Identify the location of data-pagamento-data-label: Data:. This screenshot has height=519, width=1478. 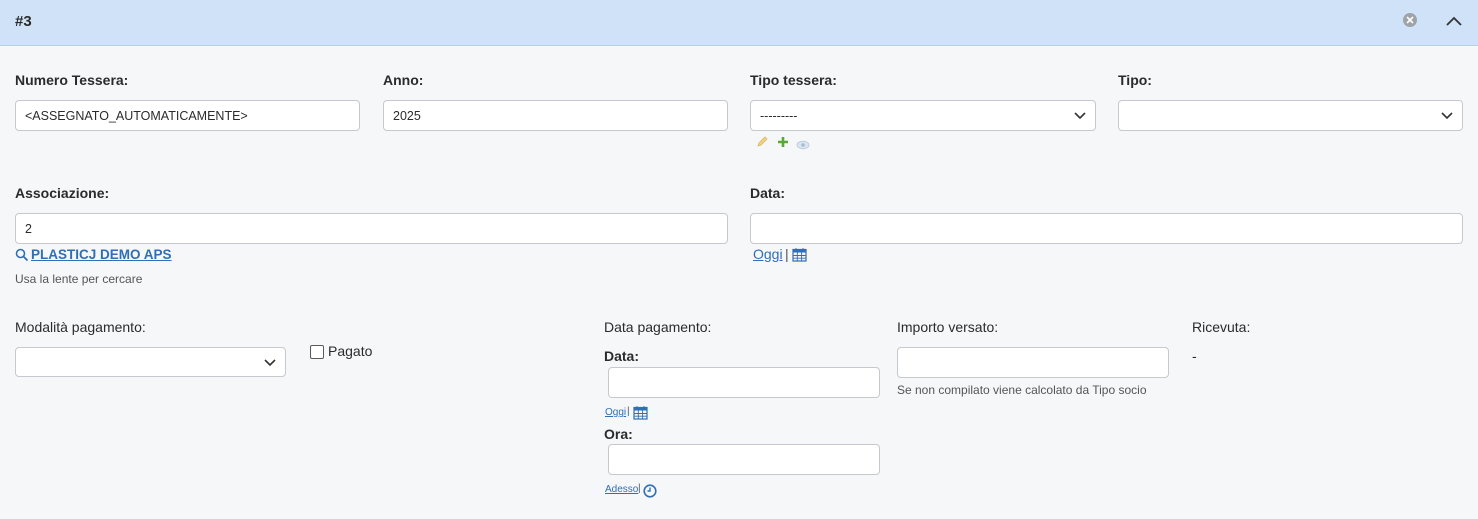
(622, 356).